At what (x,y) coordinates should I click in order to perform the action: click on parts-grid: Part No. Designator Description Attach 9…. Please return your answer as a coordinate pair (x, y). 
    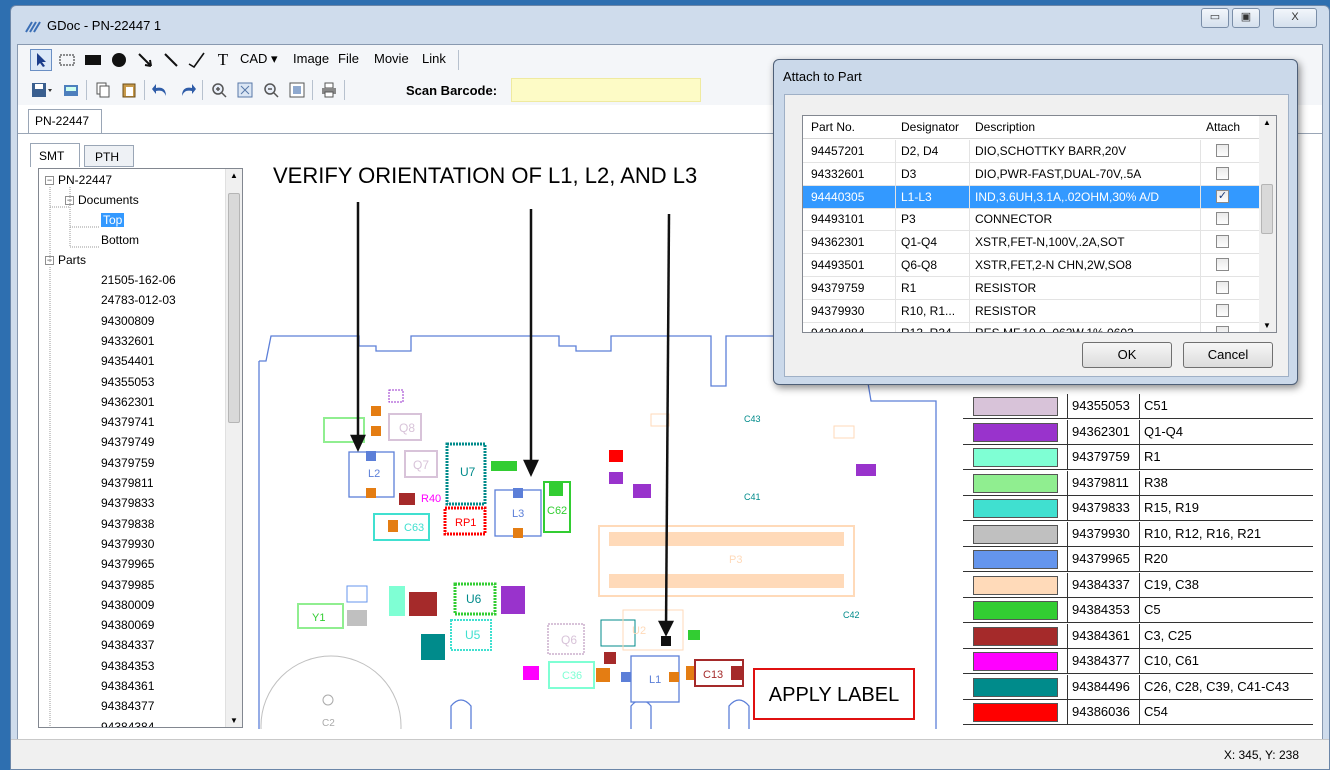
    Looking at the image, I should click on (1039, 224).